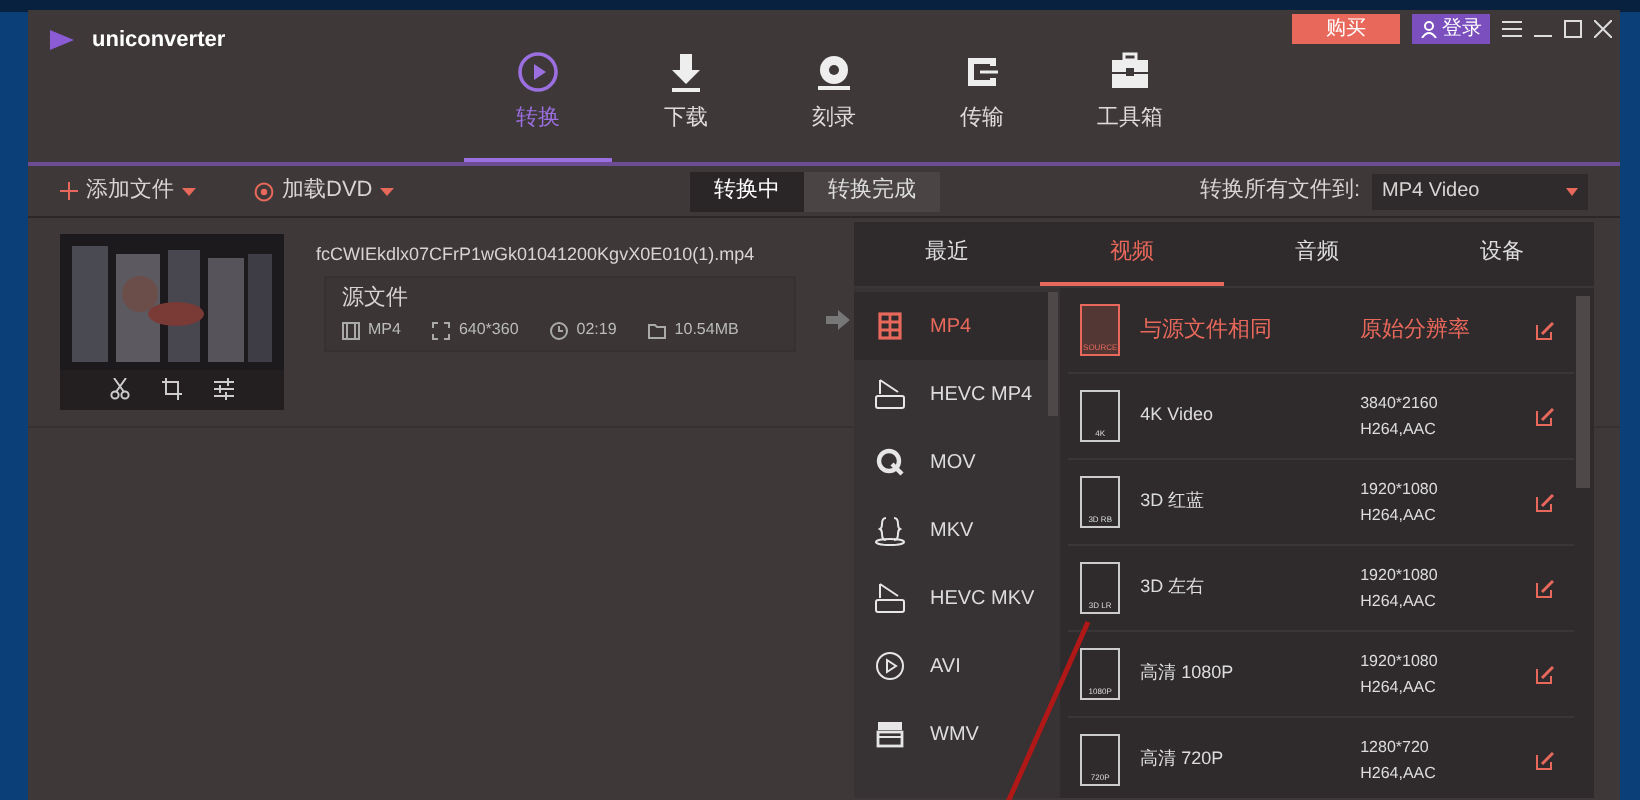 This screenshot has width=1640, height=800. Describe the element at coordinates (69, 191) in the screenshot. I see `plus-icon` at that location.